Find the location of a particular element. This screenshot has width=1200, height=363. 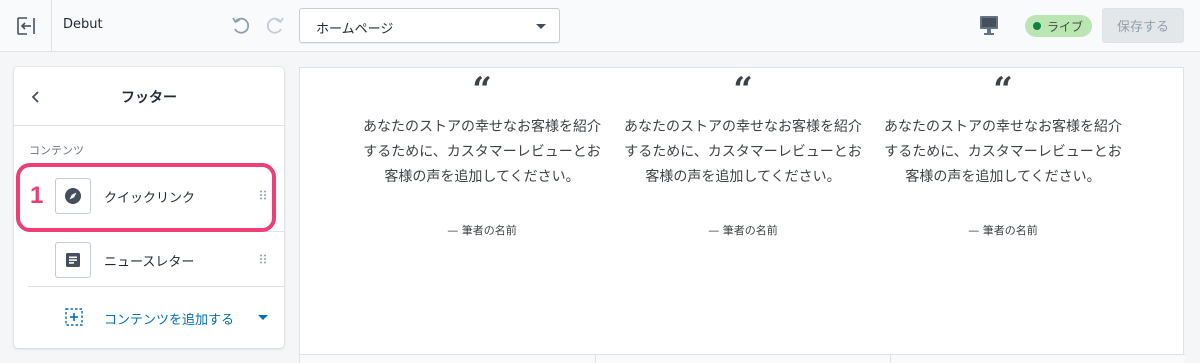

save-button: 保存する is located at coordinates (1143, 25).